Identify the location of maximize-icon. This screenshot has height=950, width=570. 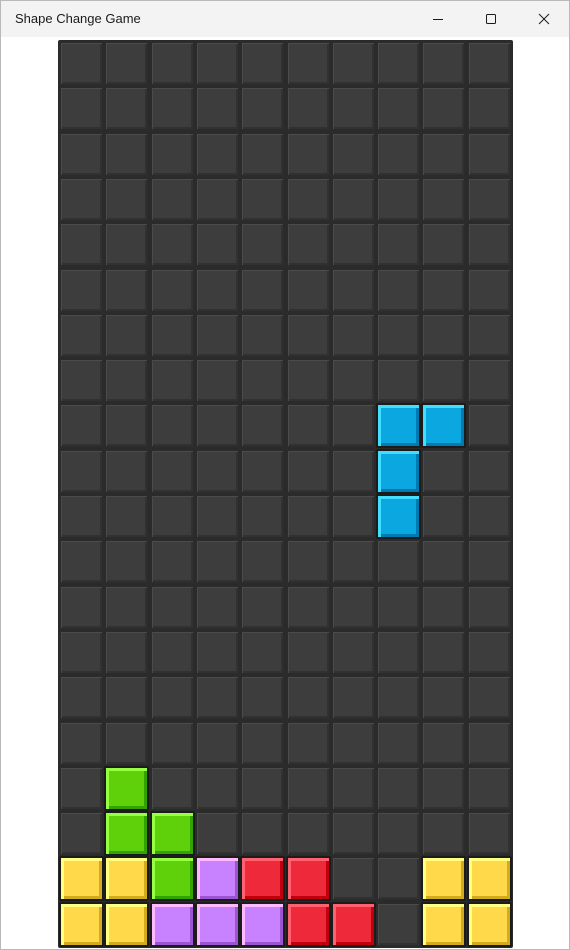
(491, 19).